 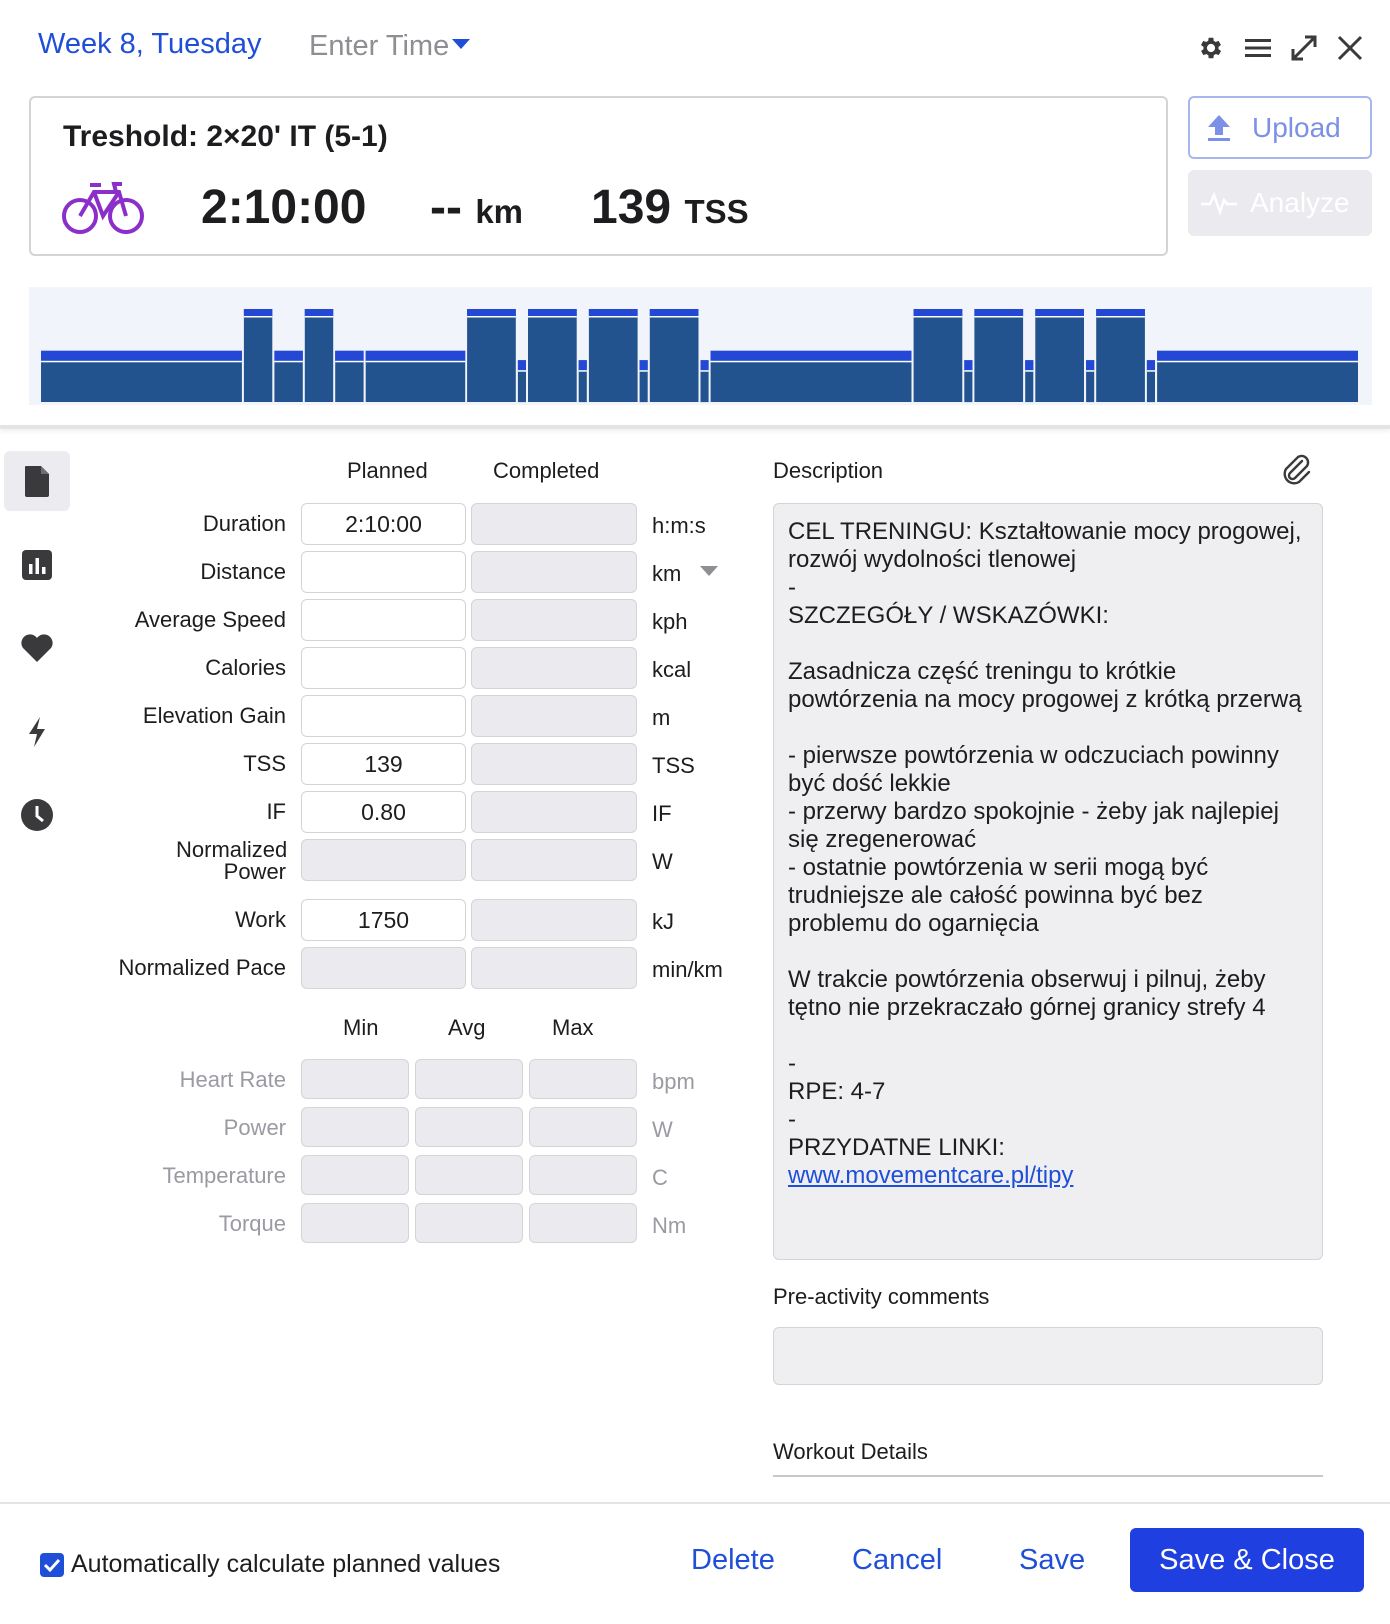 What do you see at coordinates (669, 1225) in the screenshot?
I see `range-unit-label: Nm` at bounding box center [669, 1225].